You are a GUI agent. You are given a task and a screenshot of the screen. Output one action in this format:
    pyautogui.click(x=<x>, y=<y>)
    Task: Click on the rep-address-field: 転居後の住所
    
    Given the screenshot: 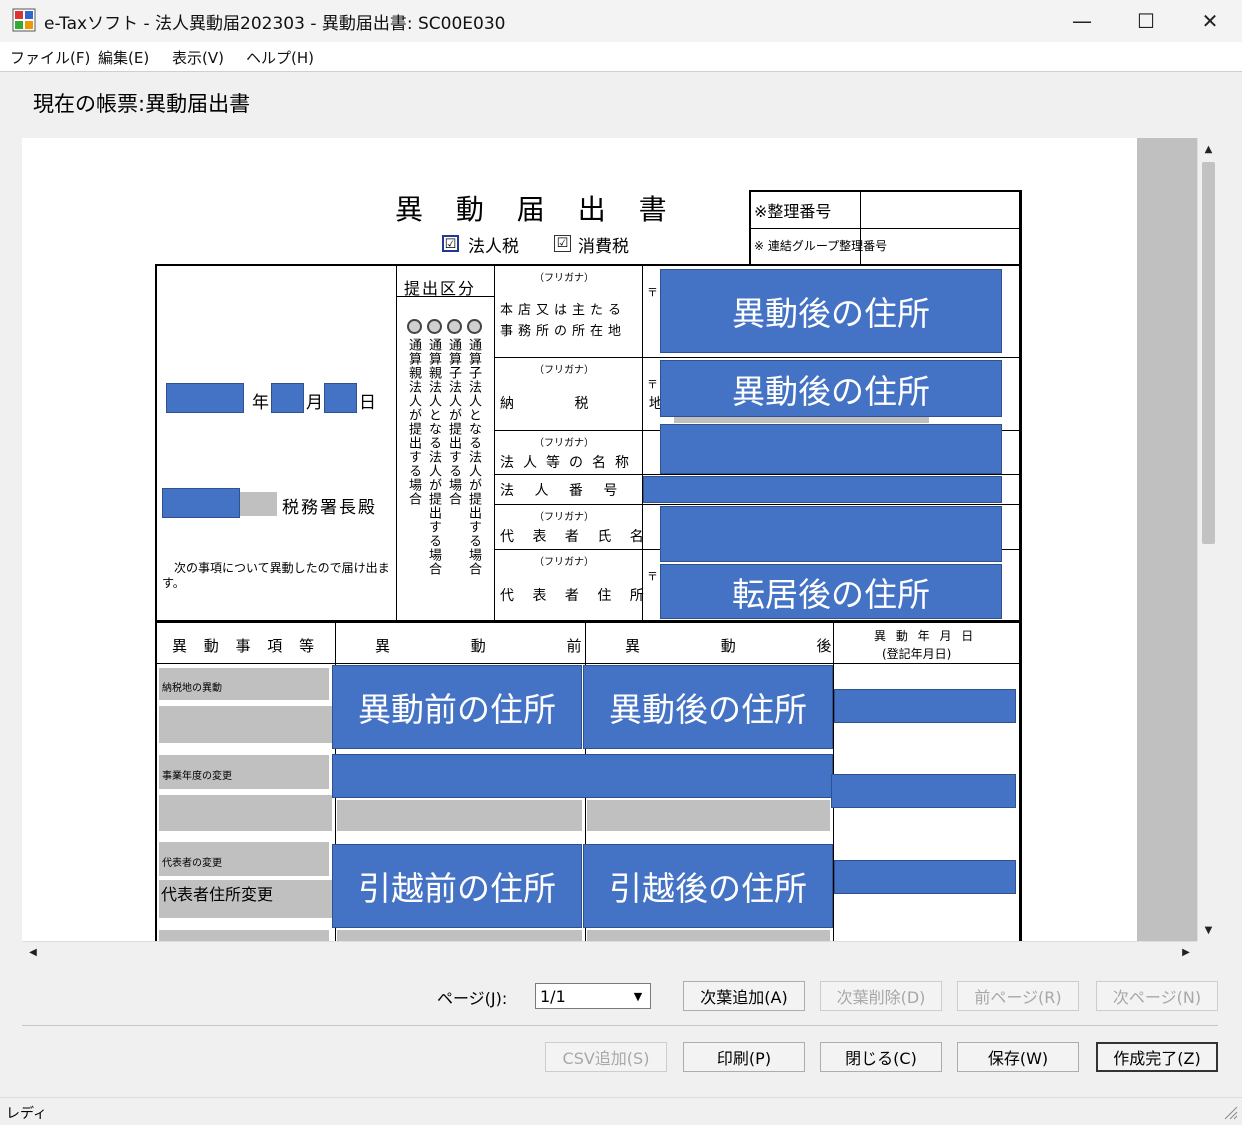 What is the action you would take?
    pyautogui.click(x=831, y=591)
    